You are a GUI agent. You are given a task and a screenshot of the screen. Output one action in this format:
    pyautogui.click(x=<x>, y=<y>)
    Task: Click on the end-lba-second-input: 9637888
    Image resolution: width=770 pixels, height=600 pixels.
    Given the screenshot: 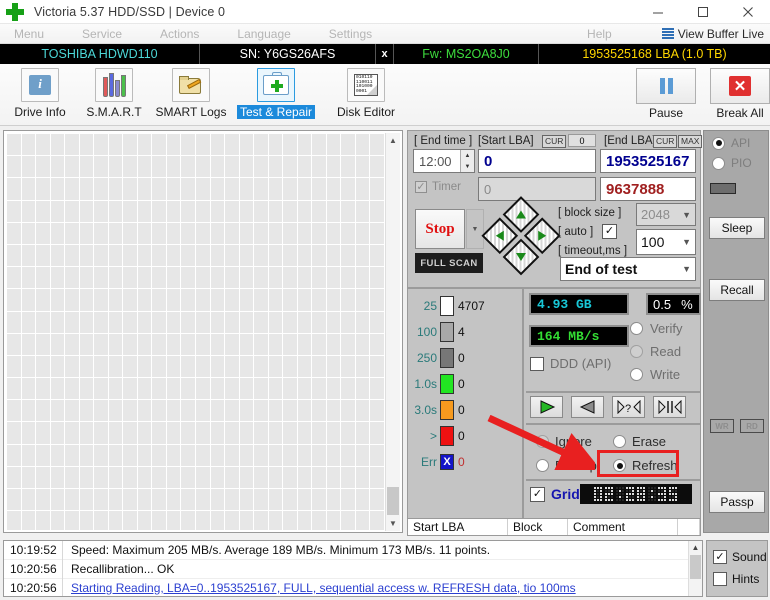 What is the action you would take?
    pyautogui.click(x=648, y=189)
    